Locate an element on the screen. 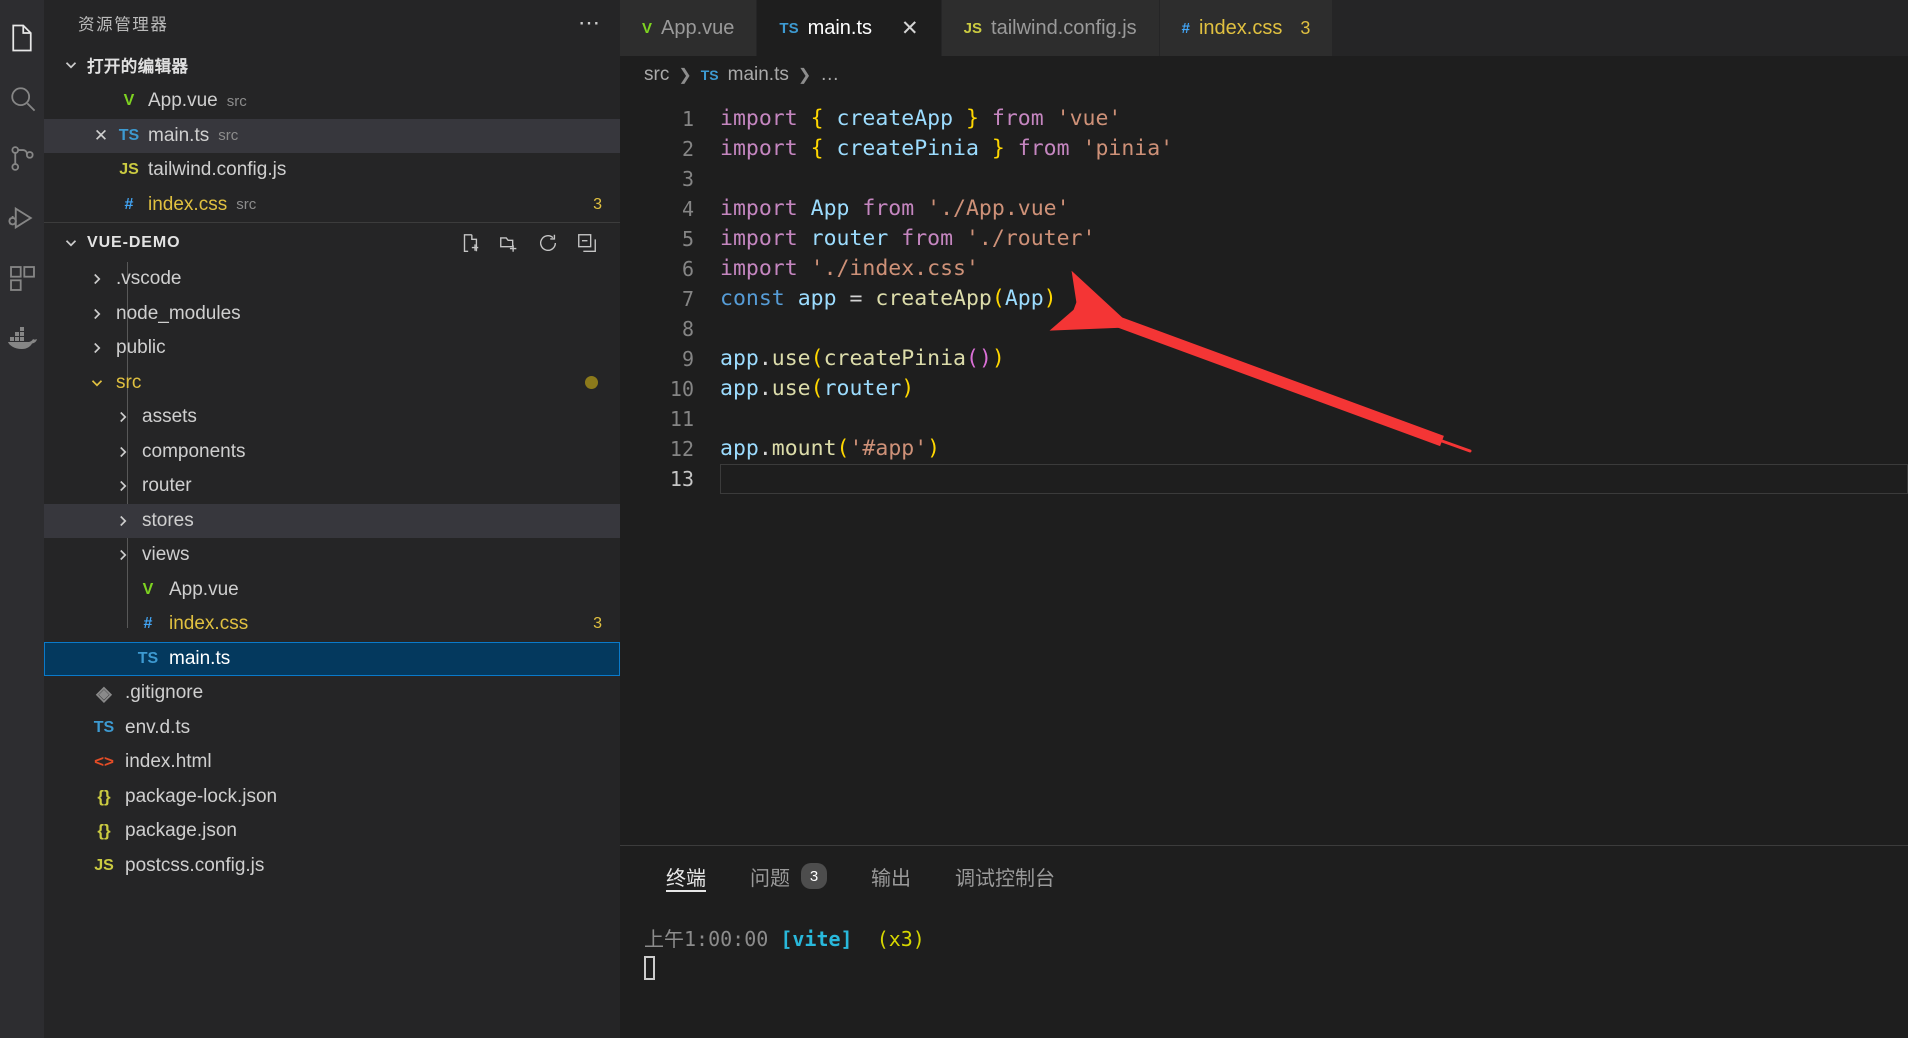 The width and height of the screenshot is (1908, 1038). tree-item-label: main.ts is located at coordinates (200, 658).